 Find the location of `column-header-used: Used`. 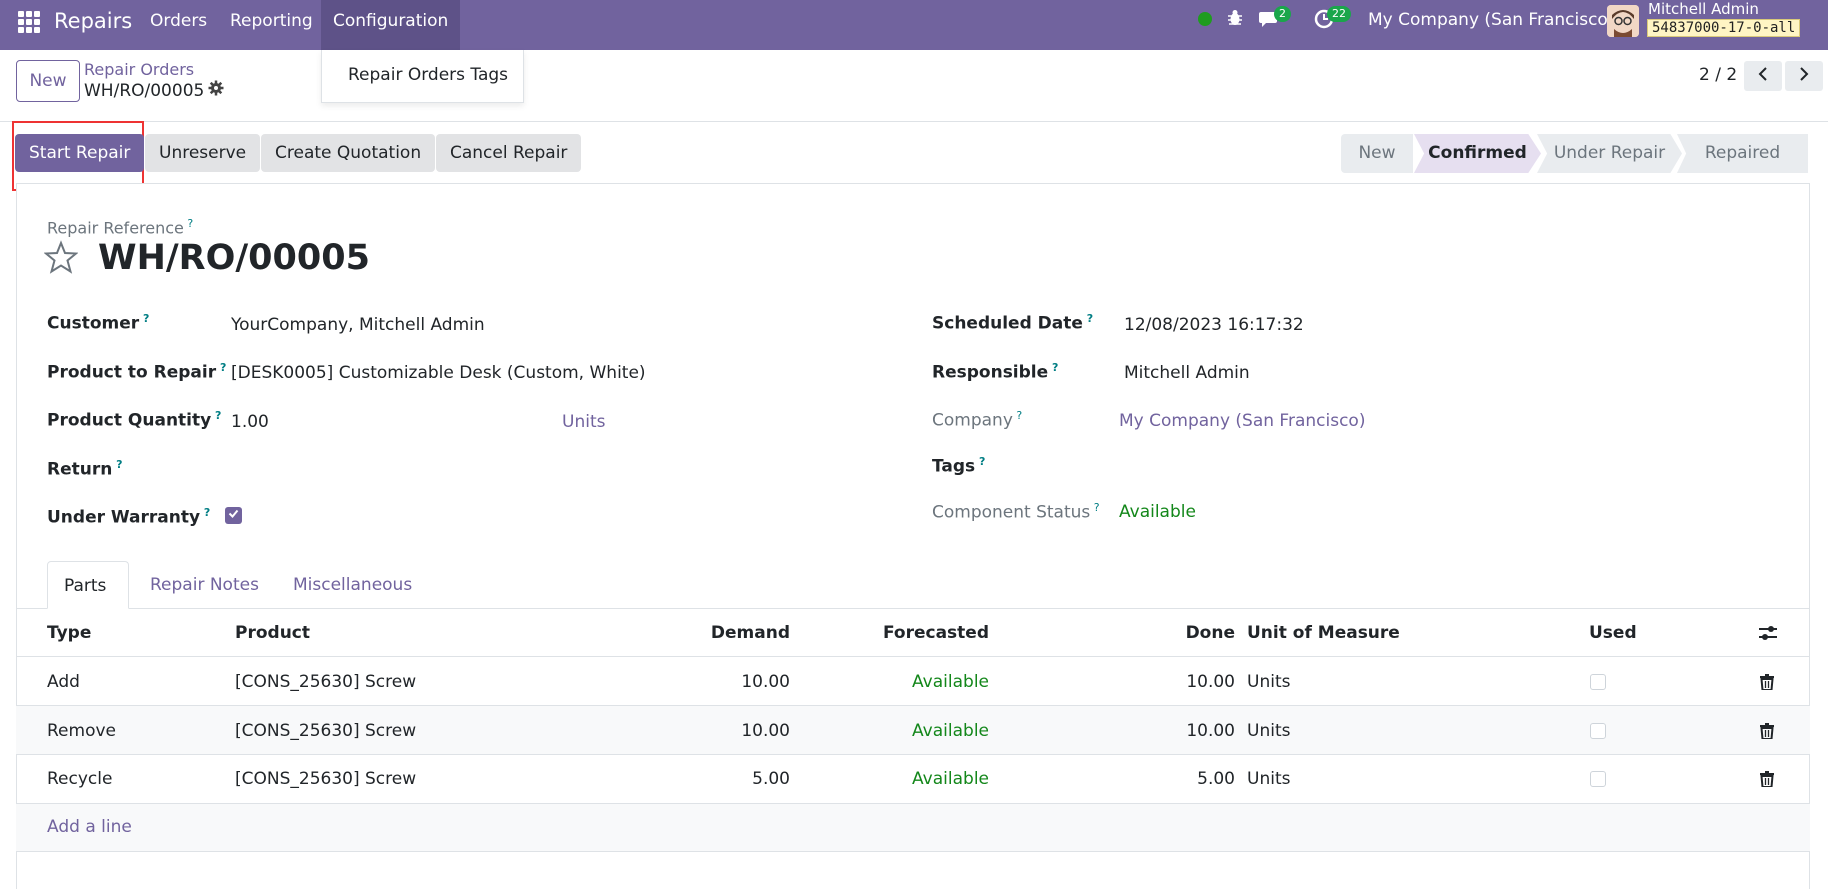

column-header-used: Used is located at coordinates (1613, 633).